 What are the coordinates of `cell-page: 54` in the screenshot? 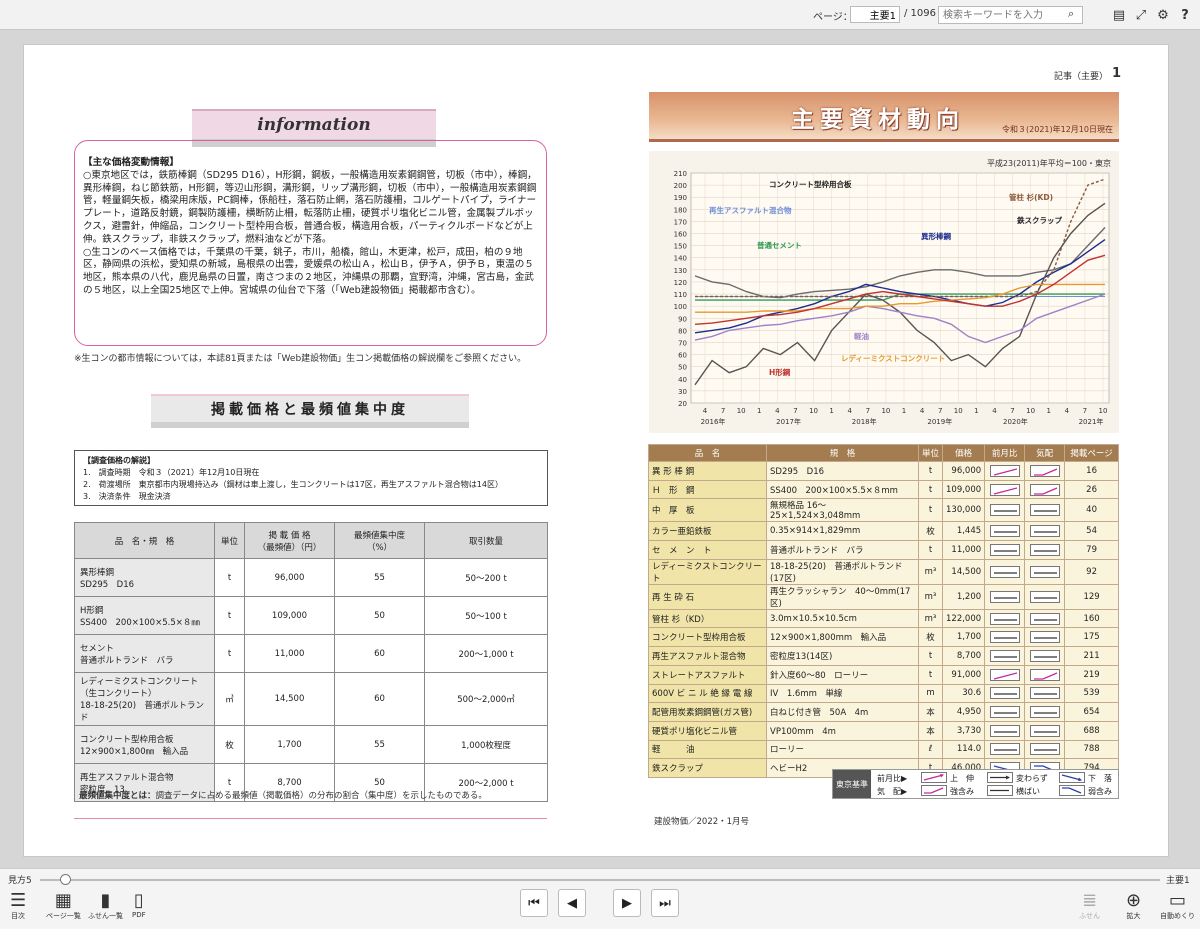 It's located at (1091, 531).